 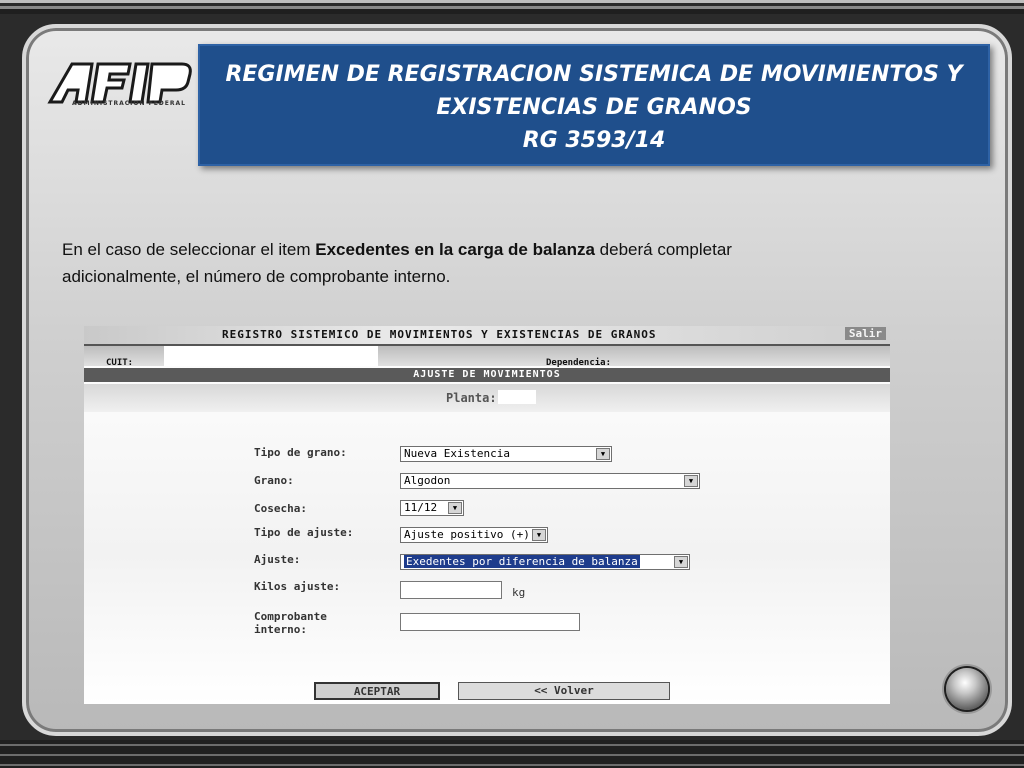 What do you see at coordinates (487, 357) in the screenshot?
I see `cuit-bar: CUIT: Dependencia:` at bounding box center [487, 357].